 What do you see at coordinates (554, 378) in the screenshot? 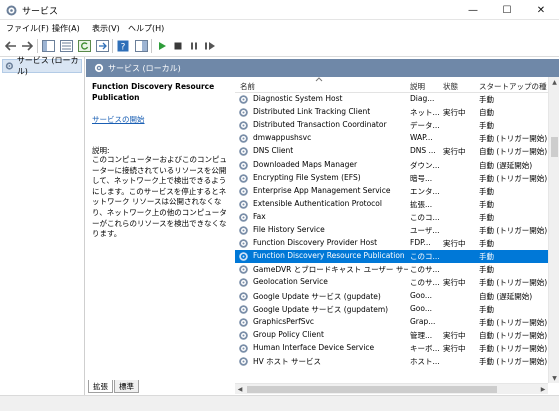
I see `scroll-down-icon: ▼` at bounding box center [554, 378].